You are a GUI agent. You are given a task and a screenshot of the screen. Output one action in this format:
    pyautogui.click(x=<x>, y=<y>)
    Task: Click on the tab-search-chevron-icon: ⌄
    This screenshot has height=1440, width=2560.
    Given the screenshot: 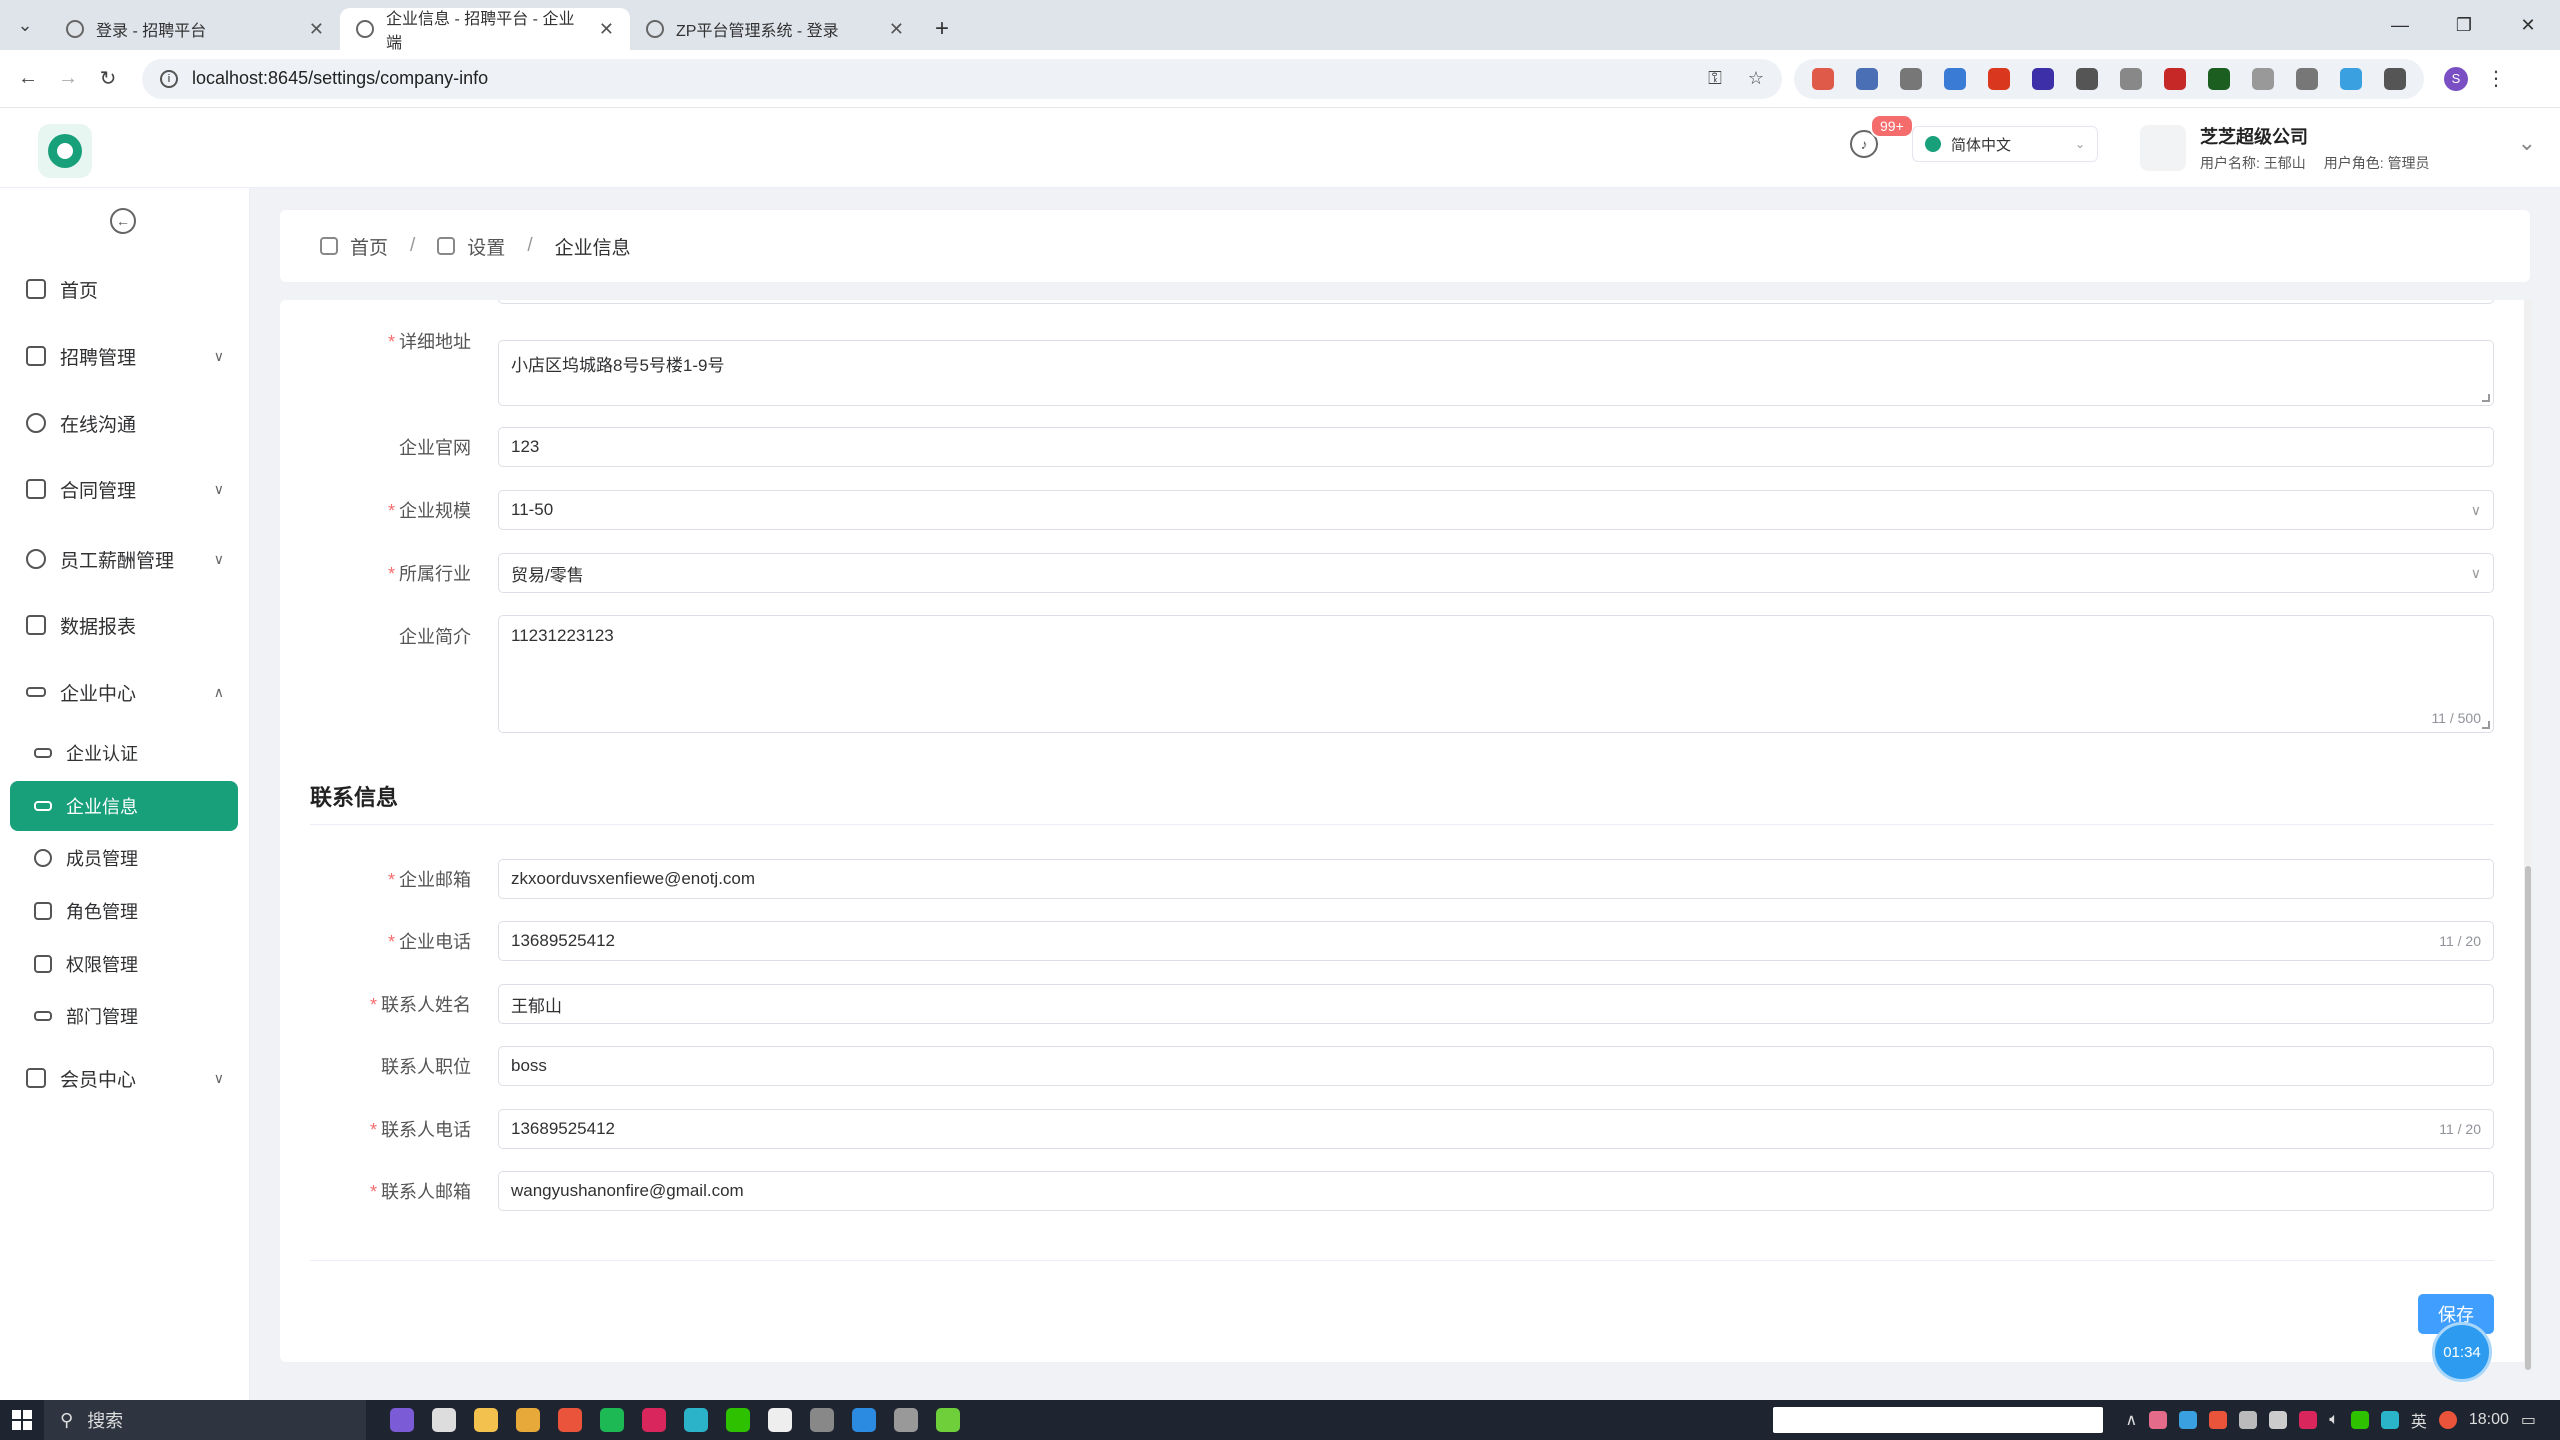 What is the action you would take?
    pyautogui.click(x=25, y=25)
    